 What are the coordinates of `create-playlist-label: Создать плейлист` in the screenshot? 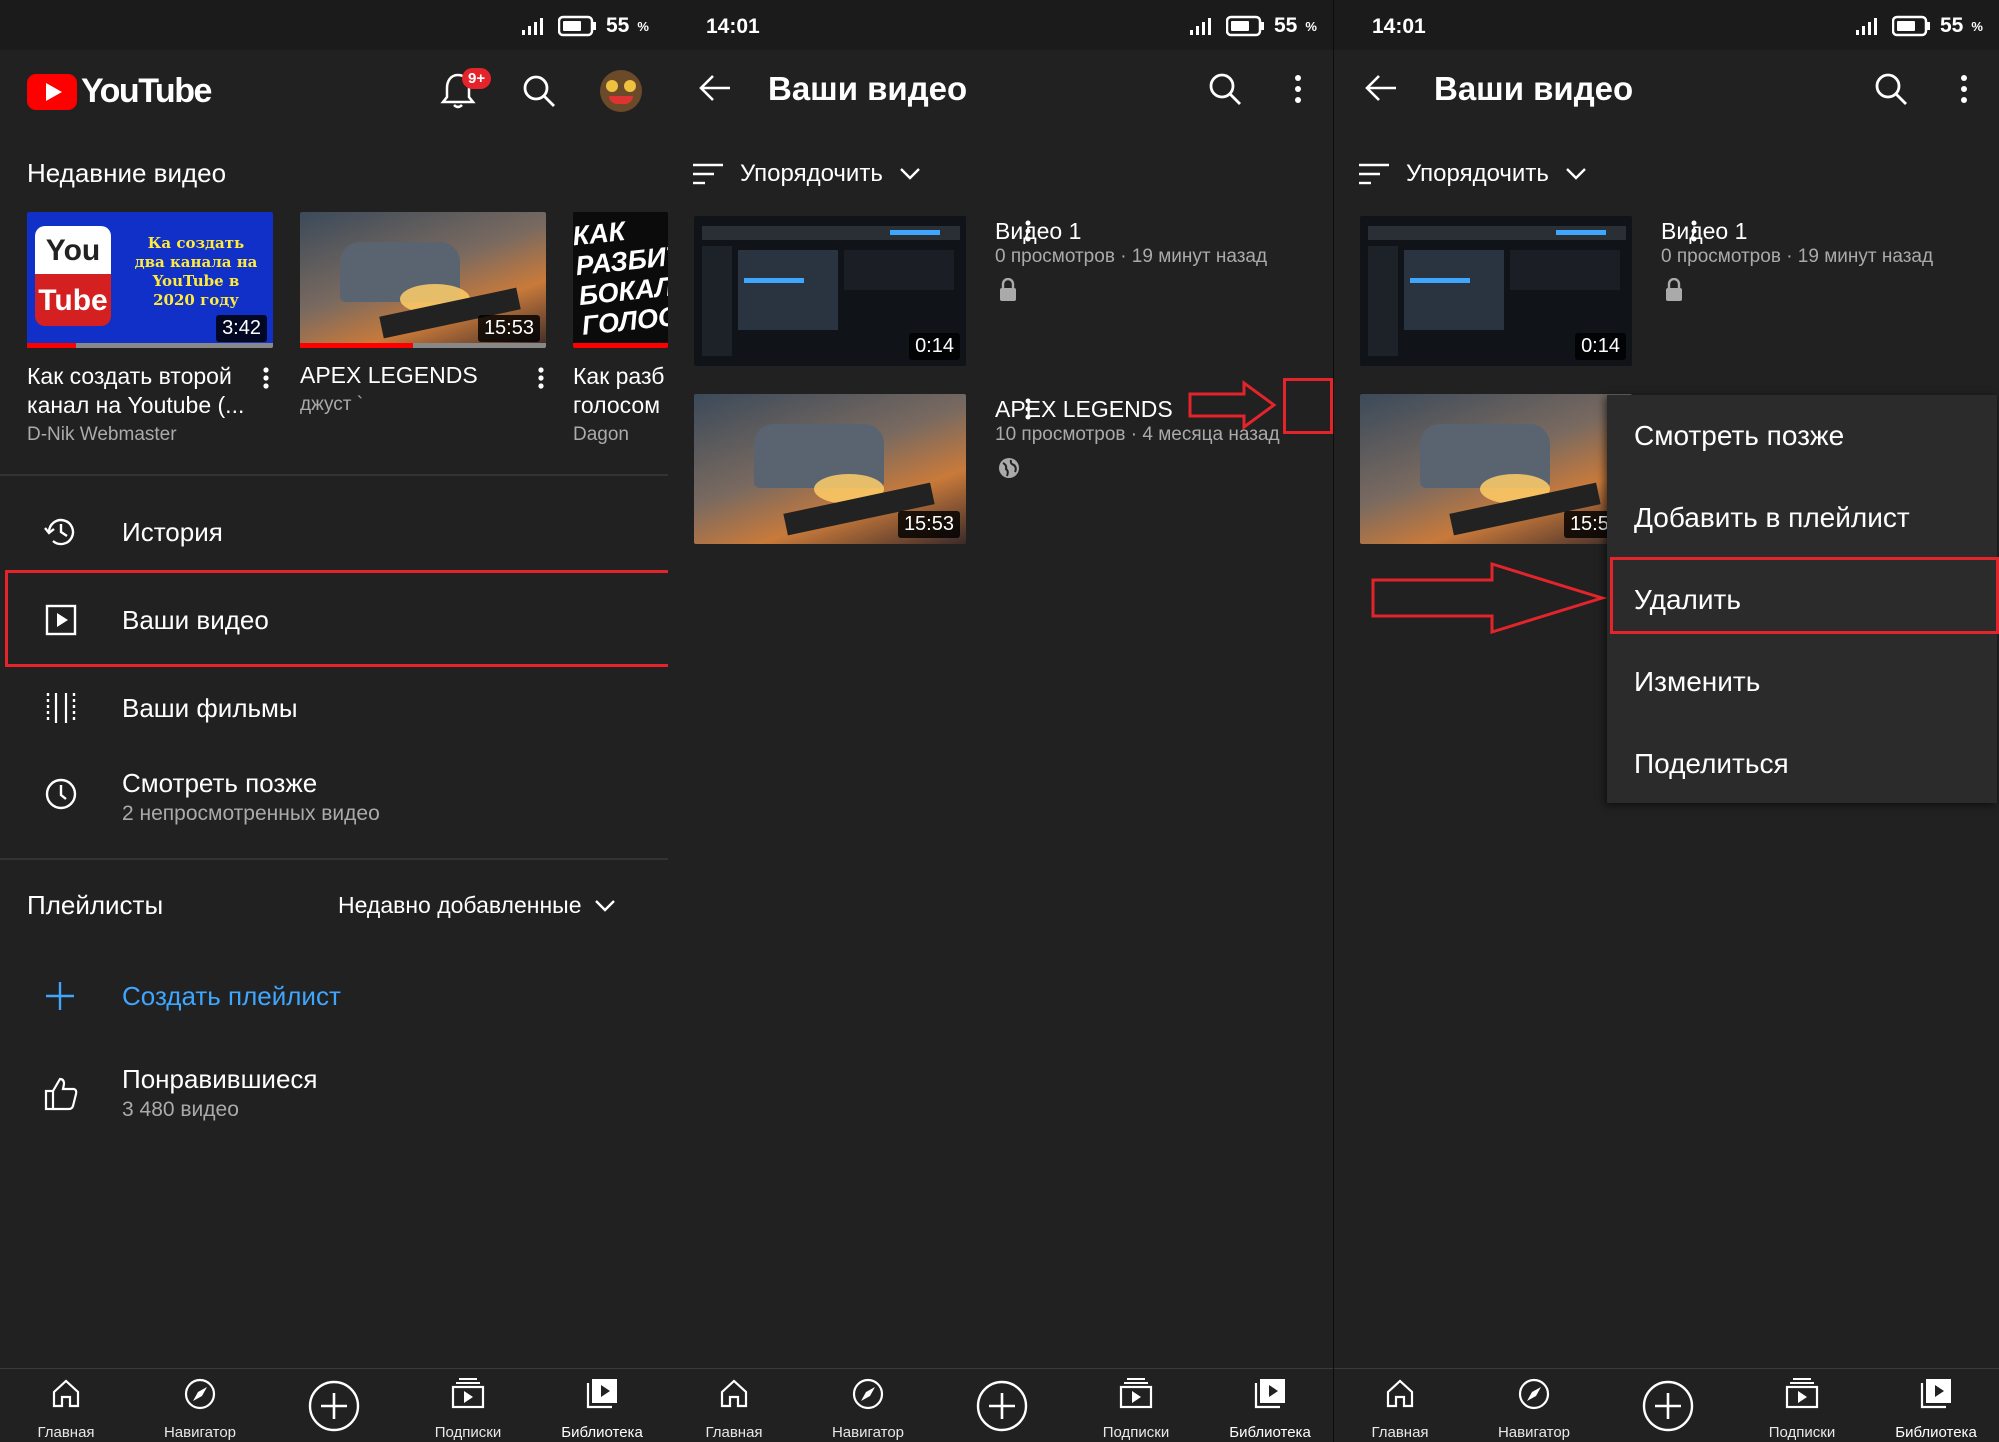 It's located at (231, 995).